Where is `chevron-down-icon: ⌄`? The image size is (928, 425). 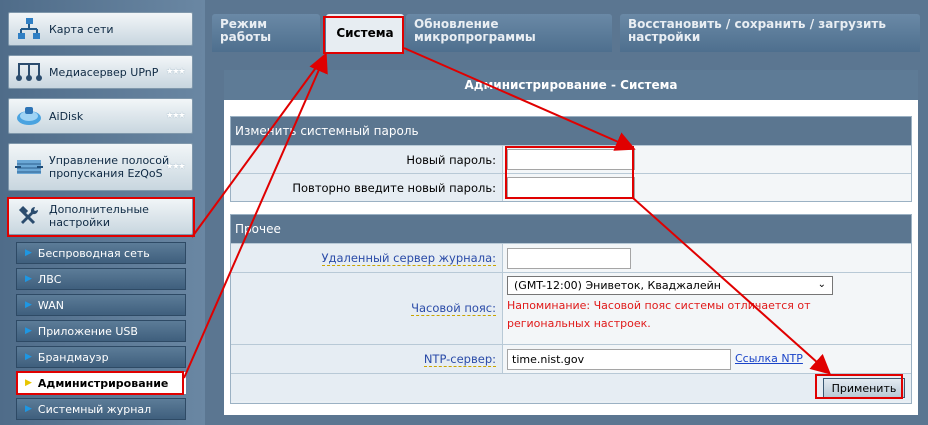 chevron-down-icon: ⌄ is located at coordinates (821, 284).